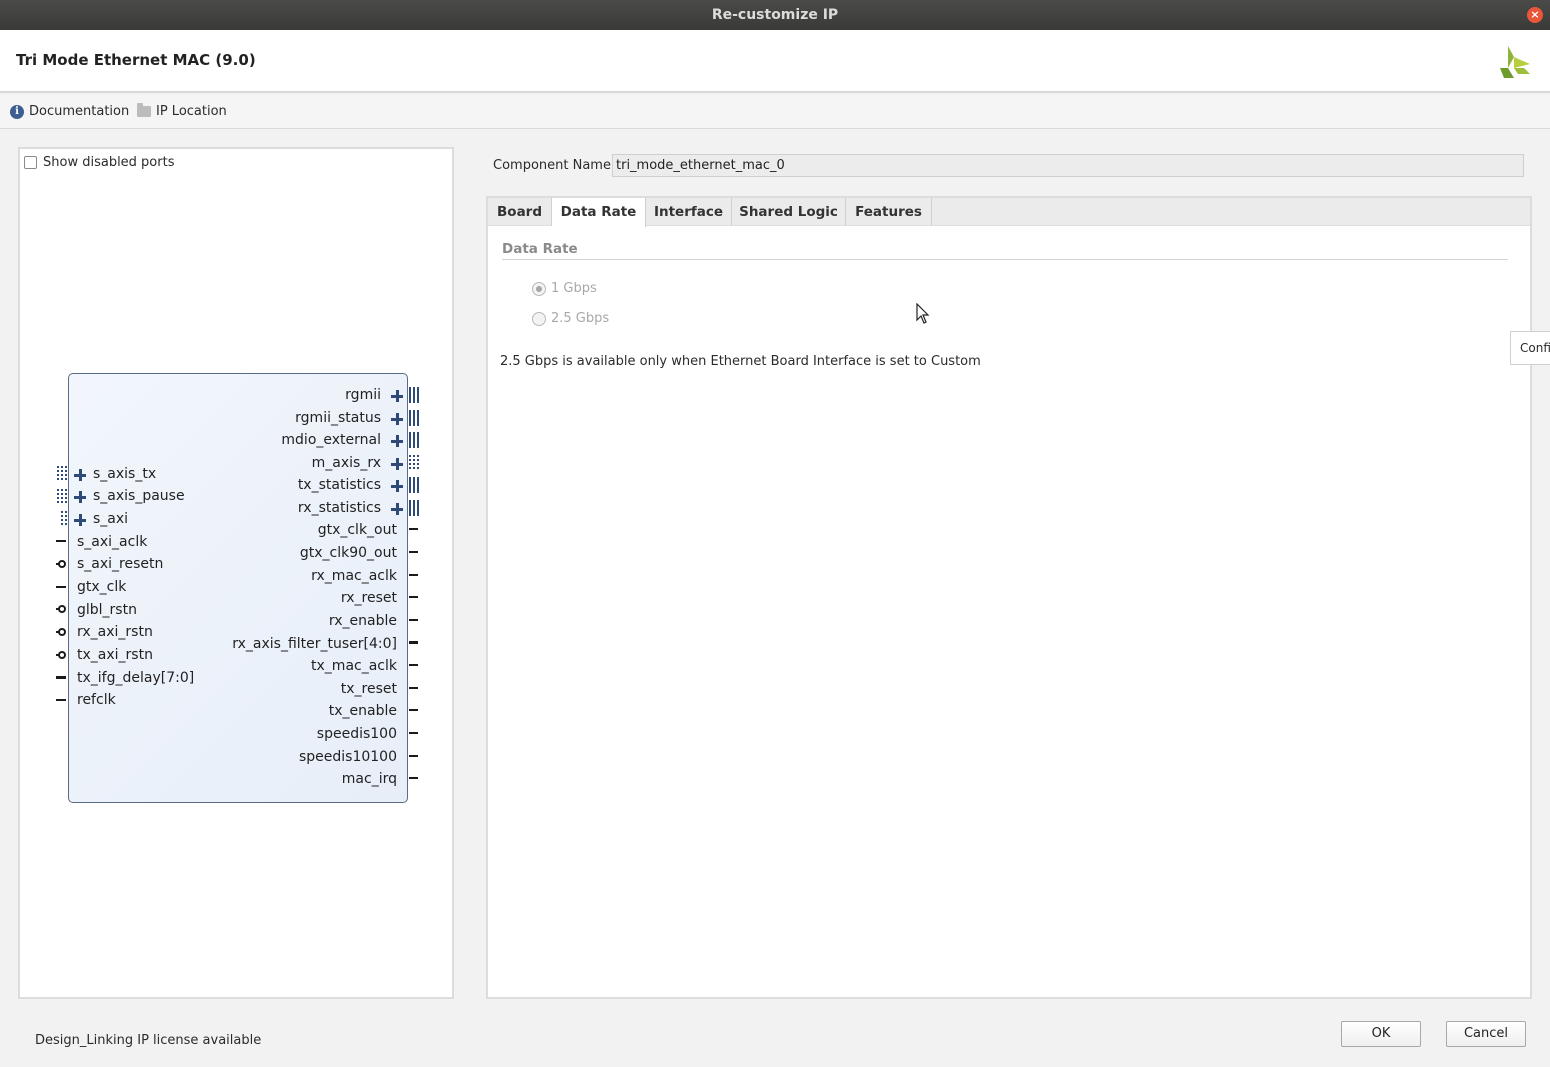 This screenshot has width=1550, height=1067. I want to click on show-disabled-ports-label: Show disabled ports, so click(109, 162).